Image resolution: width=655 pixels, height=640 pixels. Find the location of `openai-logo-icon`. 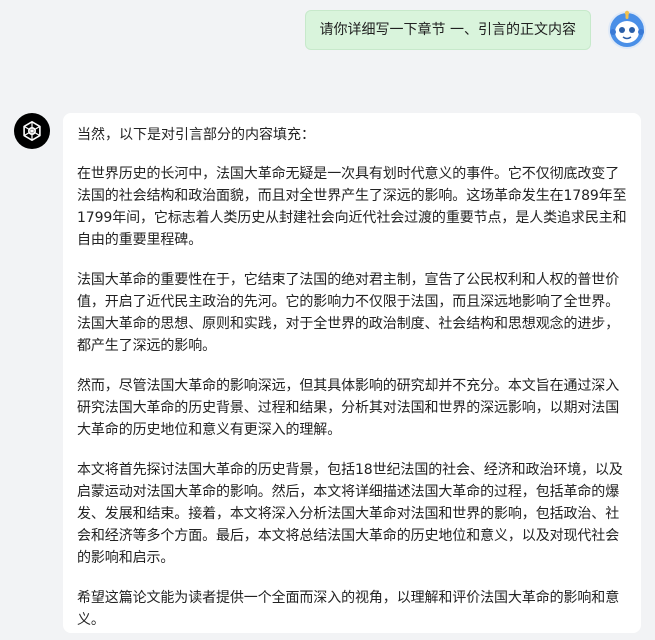

openai-logo-icon is located at coordinates (32, 131).